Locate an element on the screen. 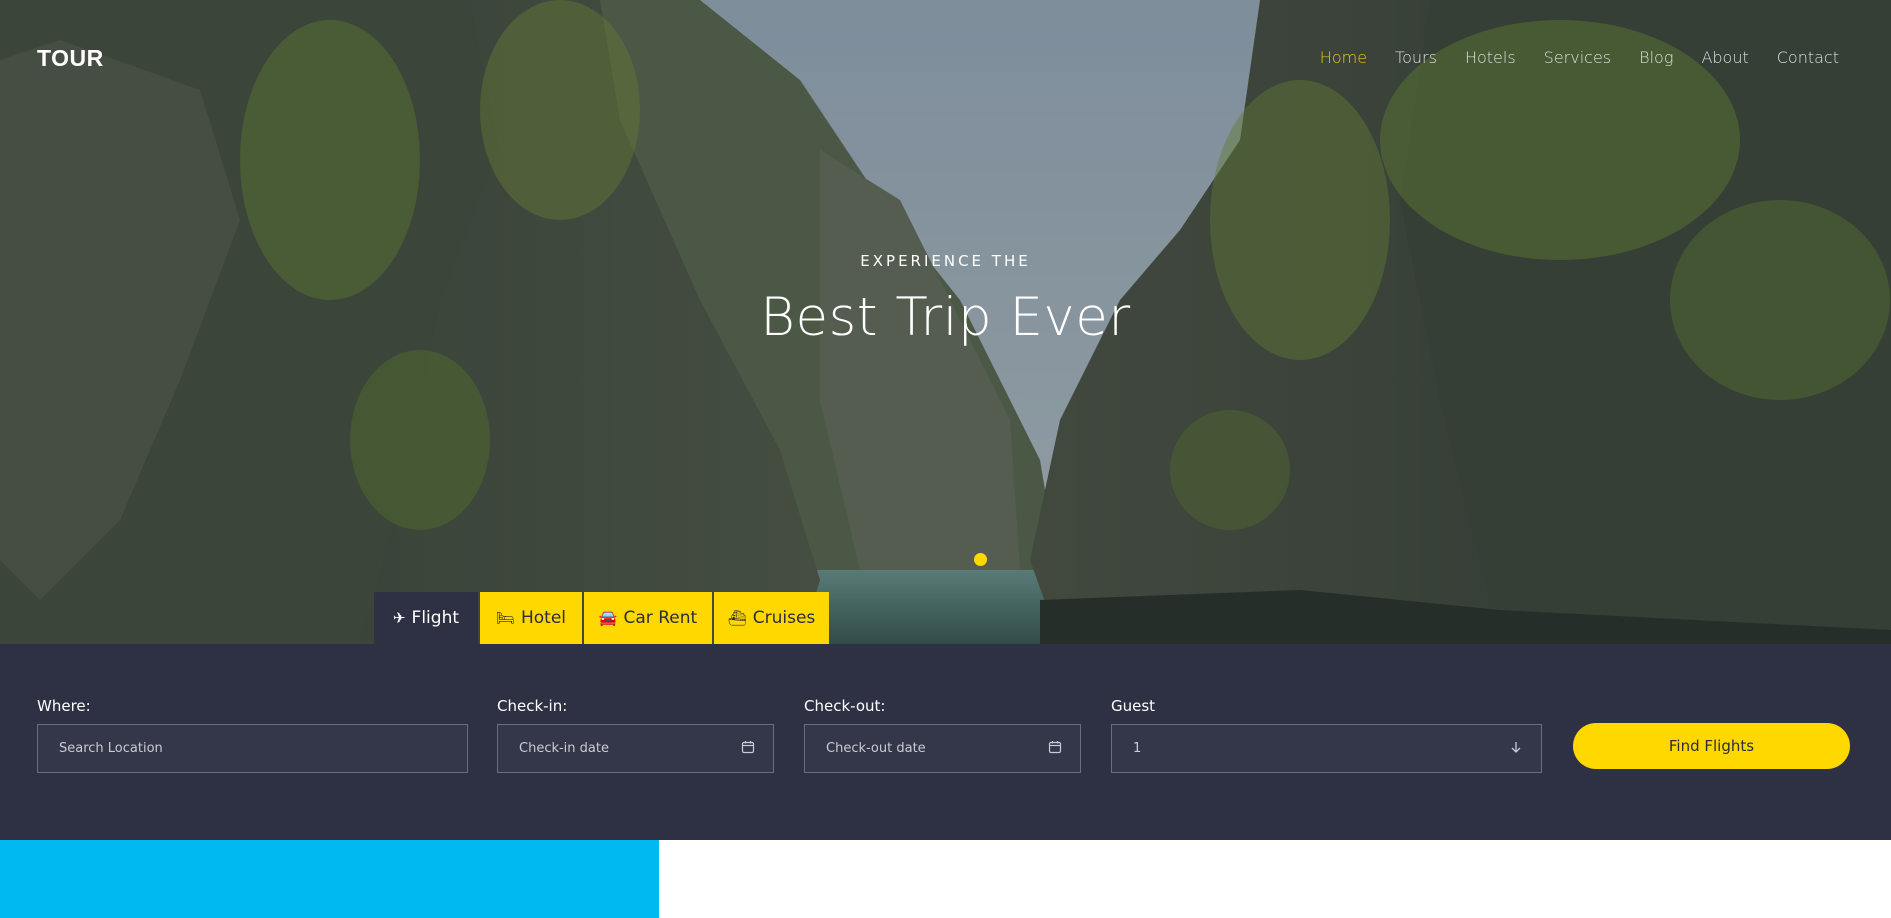  guest-select: 1 is located at coordinates (1326, 748).